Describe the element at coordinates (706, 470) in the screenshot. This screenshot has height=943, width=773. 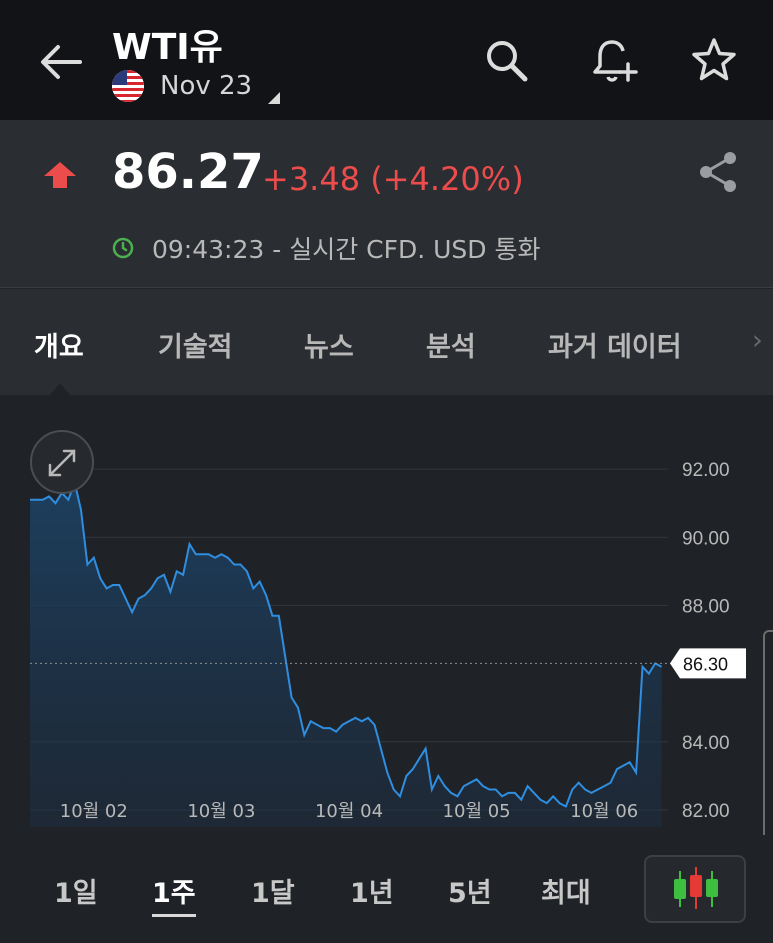
I see `y-tick-label: 92.00` at that location.